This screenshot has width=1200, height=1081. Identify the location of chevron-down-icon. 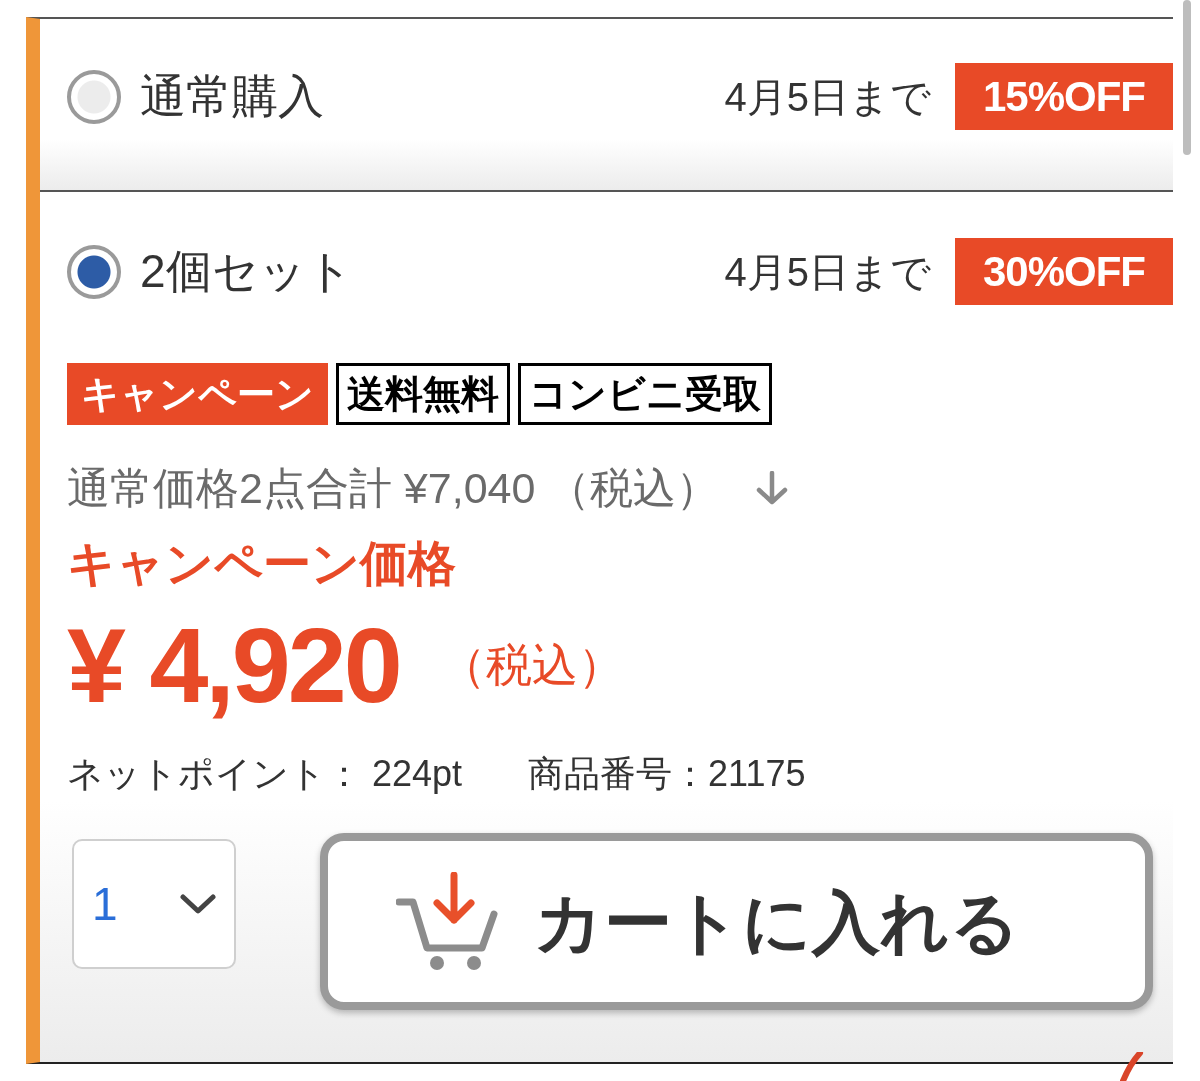
(198, 904).